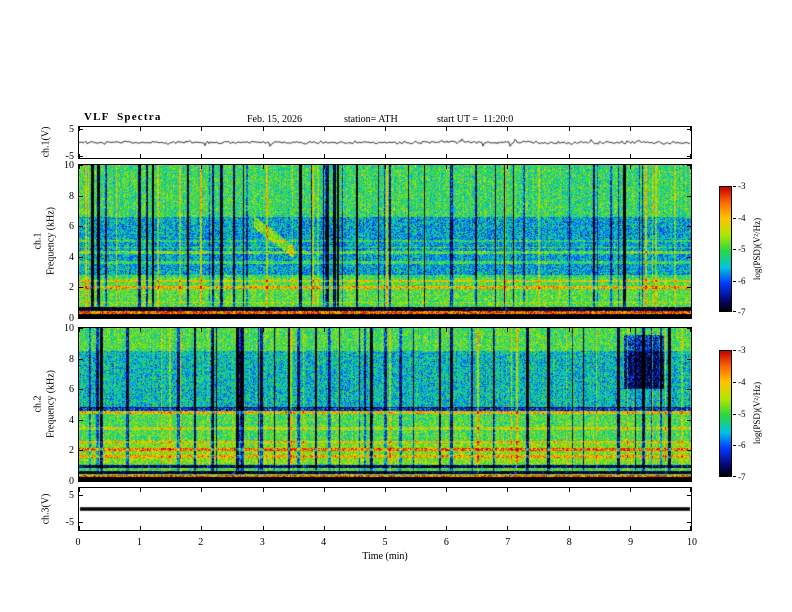 This screenshot has height=612, width=792. I want to click on ch3-waveform-panel: 5 -5, so click(379, 509).